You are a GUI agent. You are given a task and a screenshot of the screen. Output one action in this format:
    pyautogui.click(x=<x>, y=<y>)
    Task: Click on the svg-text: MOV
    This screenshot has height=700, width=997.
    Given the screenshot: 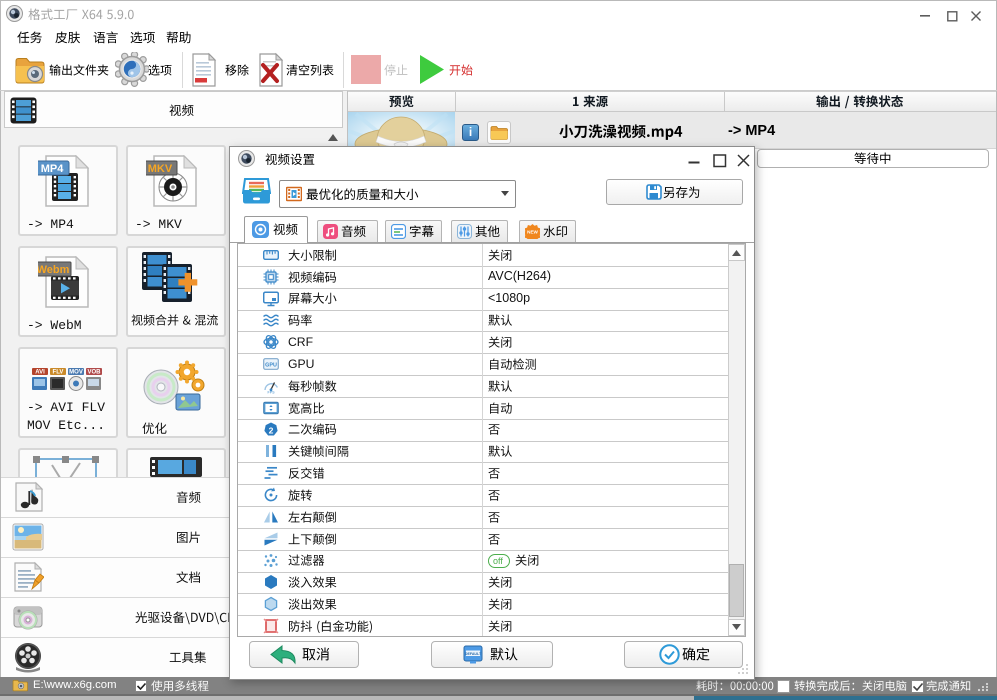 What is the action you would take?
    pyautogui.click(x=76, y=373)
    